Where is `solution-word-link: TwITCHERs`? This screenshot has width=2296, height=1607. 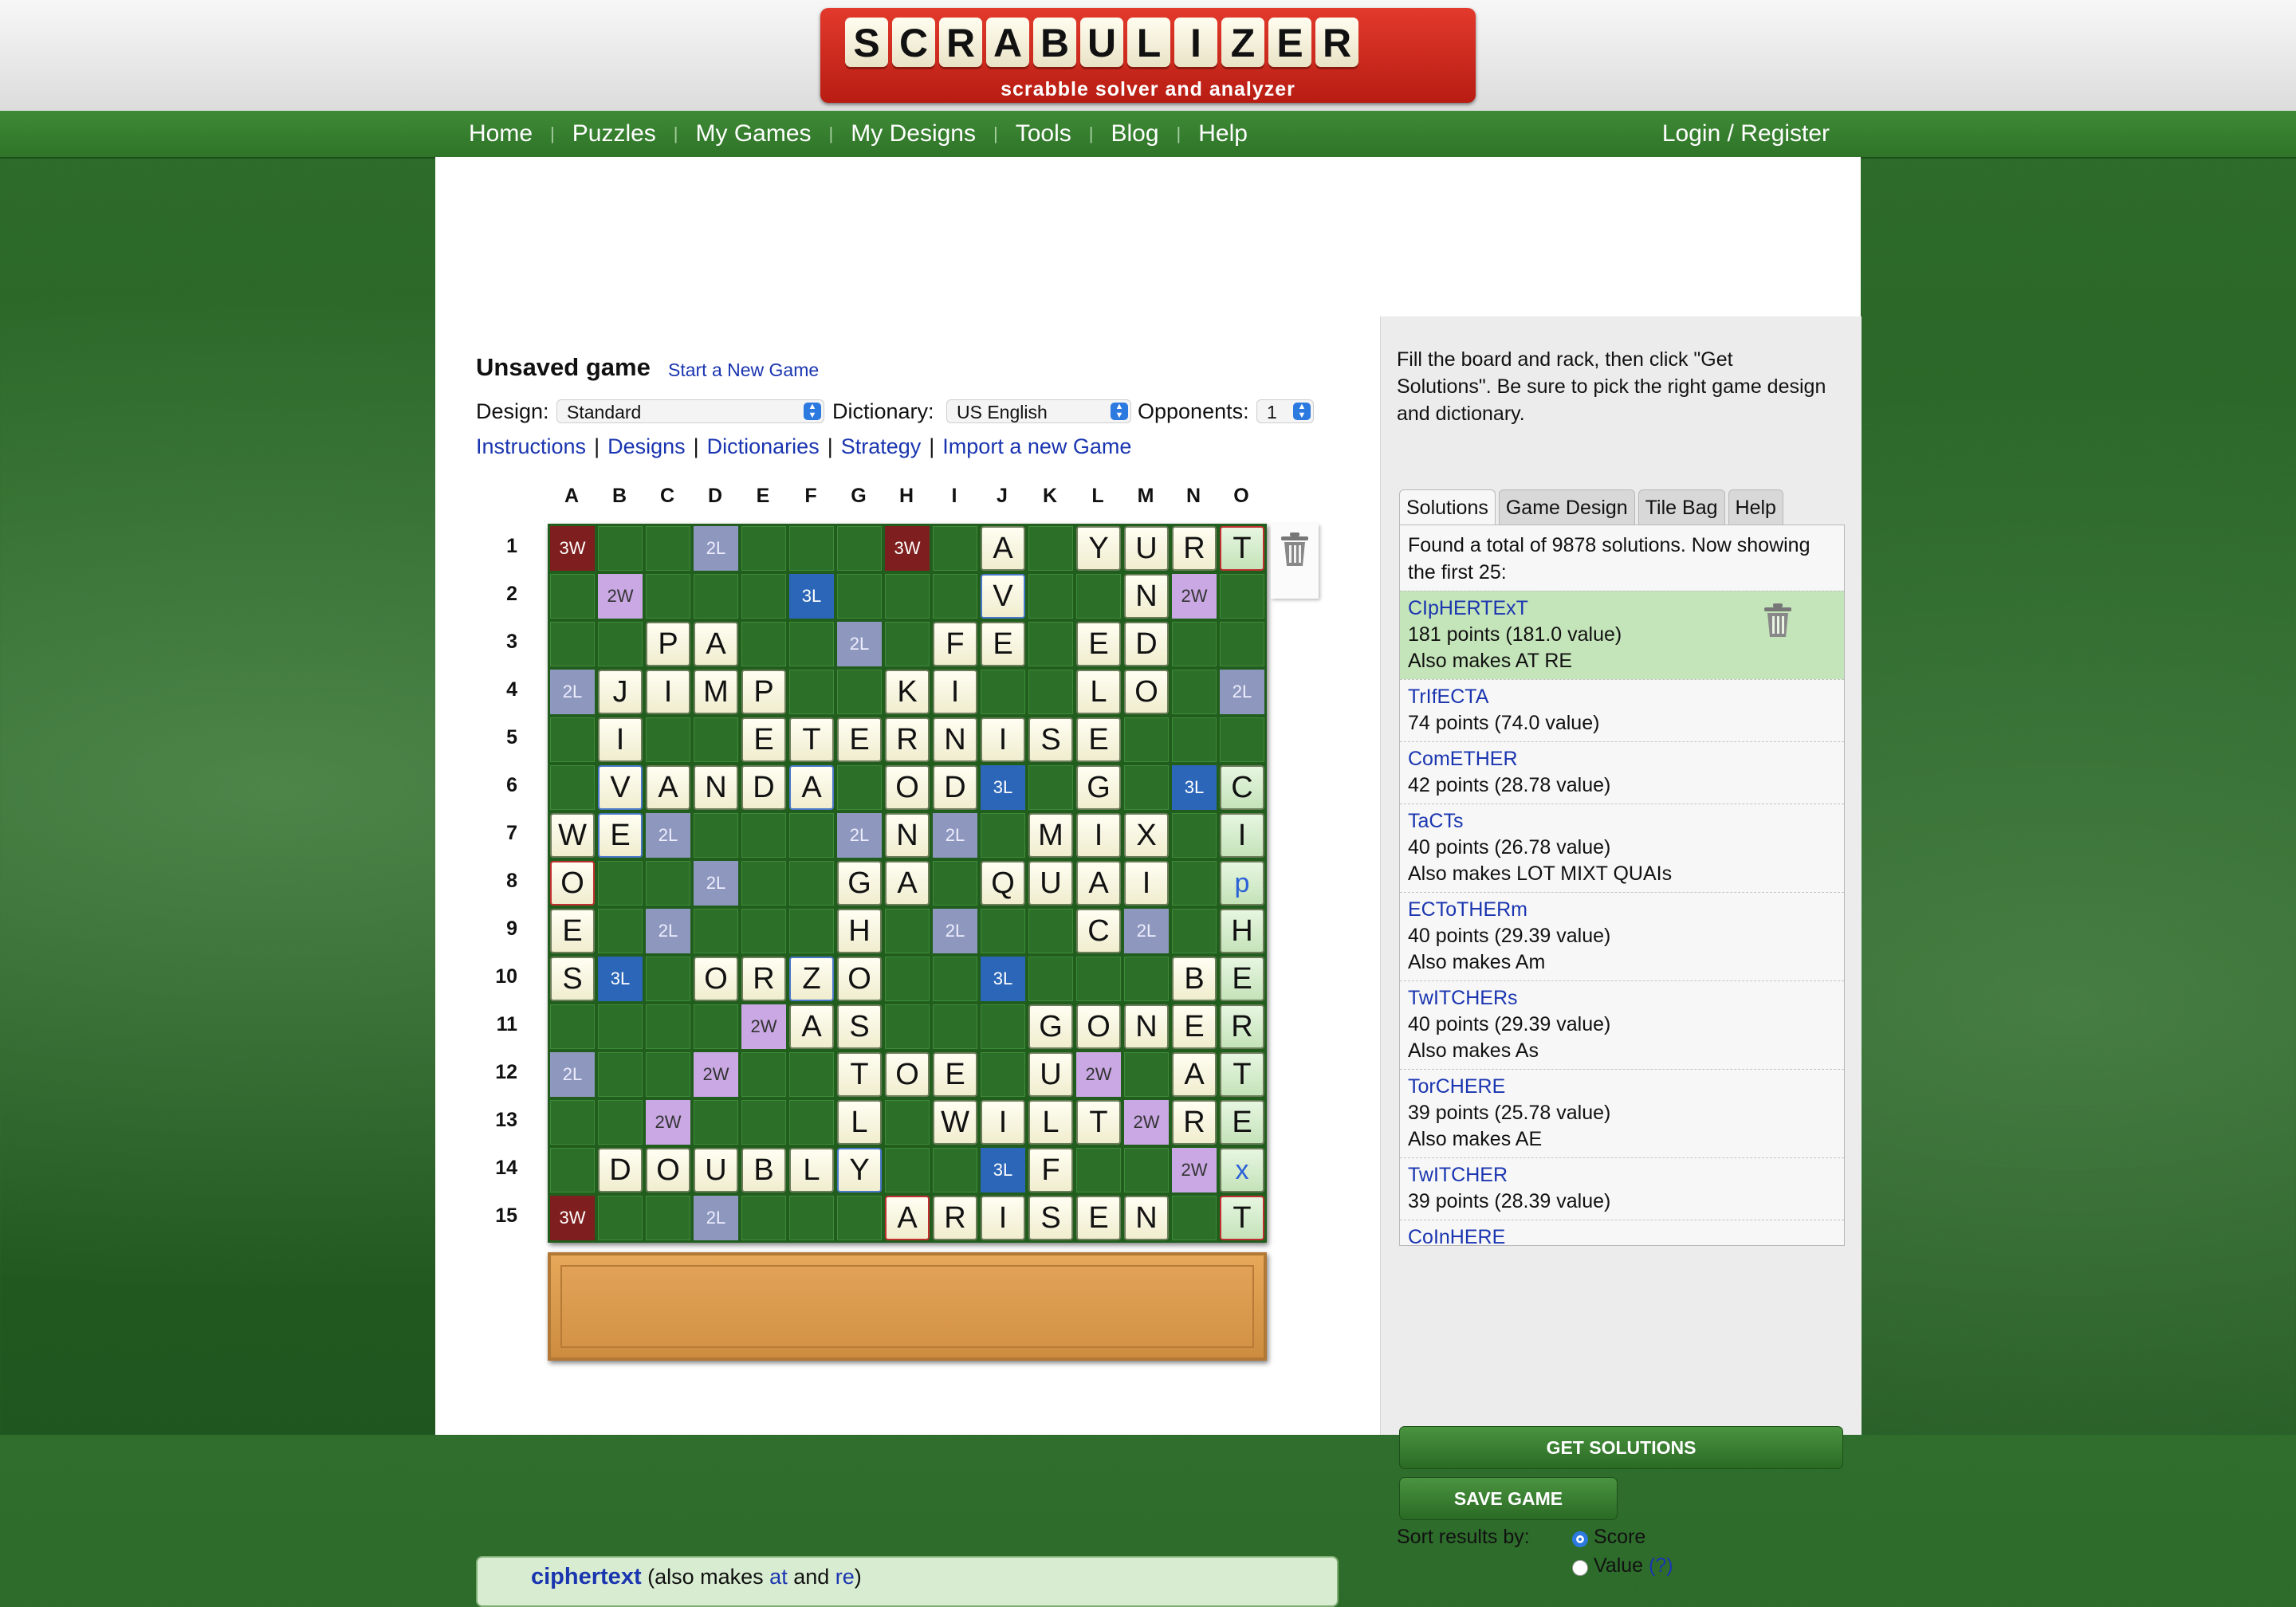 solution-word-link: TwITCHERs is located at coordinates (1622, 999).